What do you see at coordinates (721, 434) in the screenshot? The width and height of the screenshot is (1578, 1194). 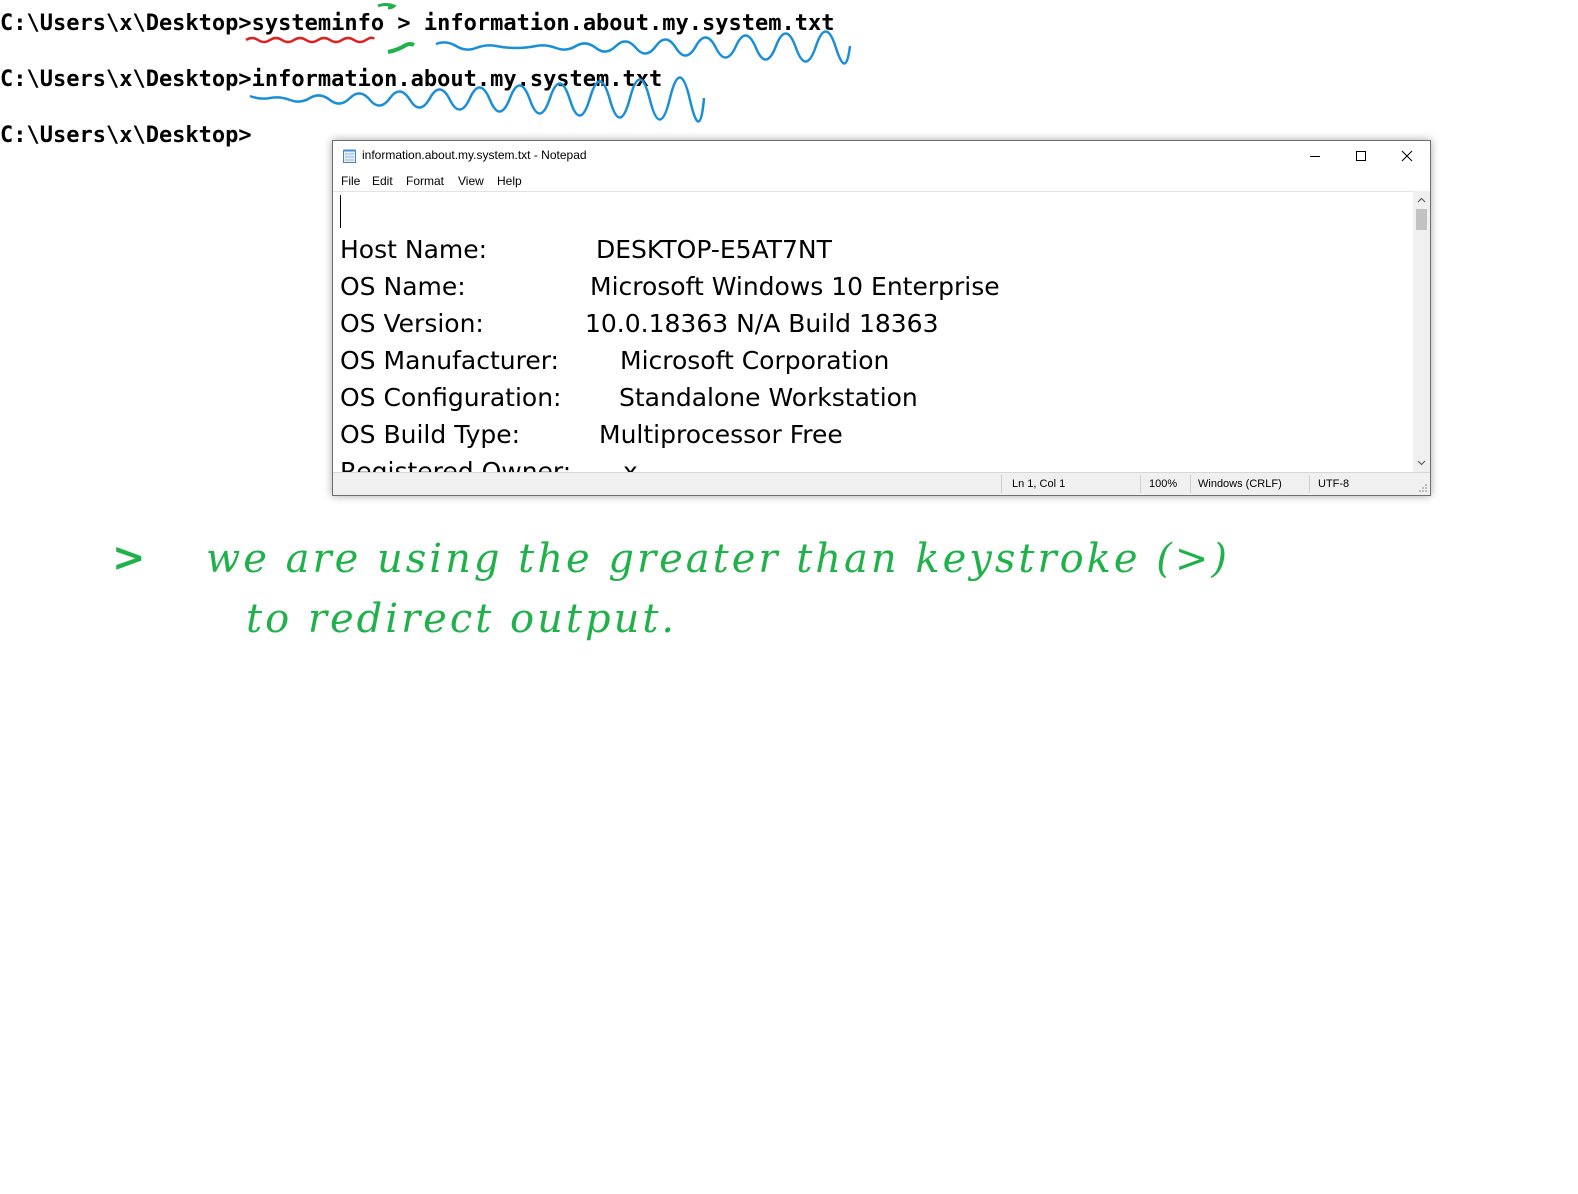 I see `info-value: Multiprocessor Free` at bounding box center [721, 434].